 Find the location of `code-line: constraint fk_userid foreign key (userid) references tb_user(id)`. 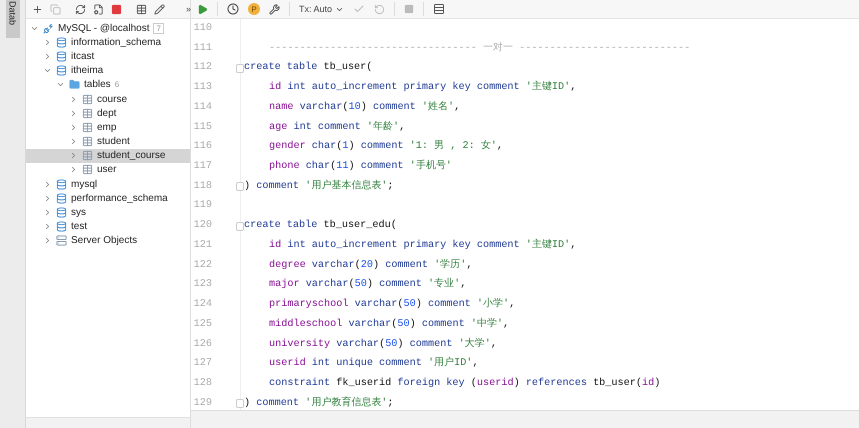

code-line: constraint fk_userid foreign key (userid) references tb_user(id) is located at coordinates (464, 383).